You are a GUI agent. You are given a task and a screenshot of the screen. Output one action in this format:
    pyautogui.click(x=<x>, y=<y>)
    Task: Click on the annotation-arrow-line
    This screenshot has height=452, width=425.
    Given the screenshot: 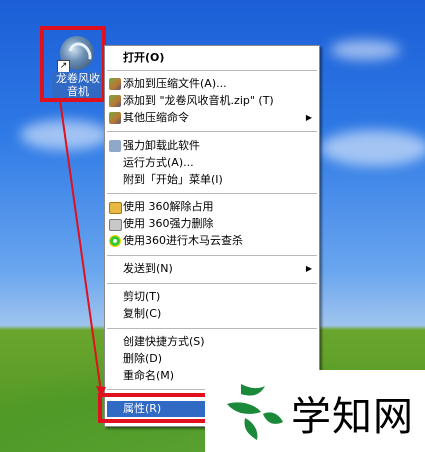 What is the action you would take?
    pyautogui.click(x=80, y=246)
    